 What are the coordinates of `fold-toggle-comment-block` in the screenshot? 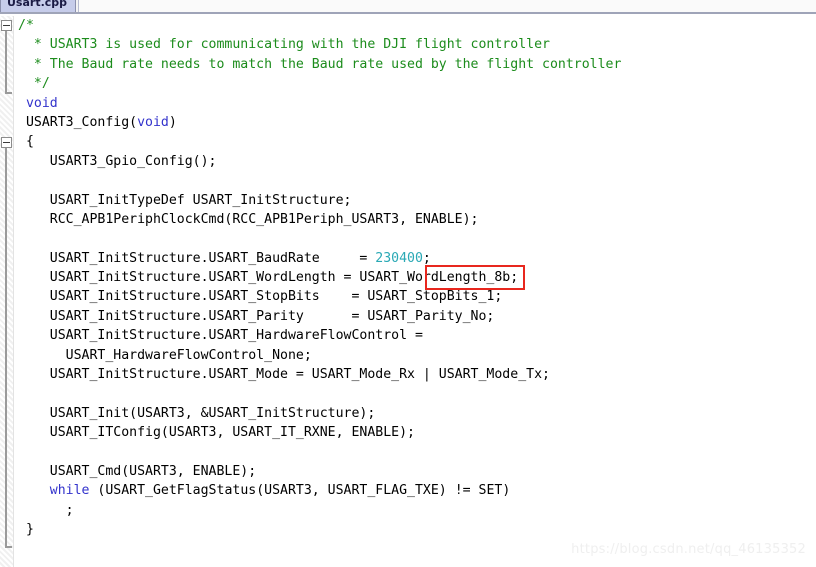 It's located at (6, 25).